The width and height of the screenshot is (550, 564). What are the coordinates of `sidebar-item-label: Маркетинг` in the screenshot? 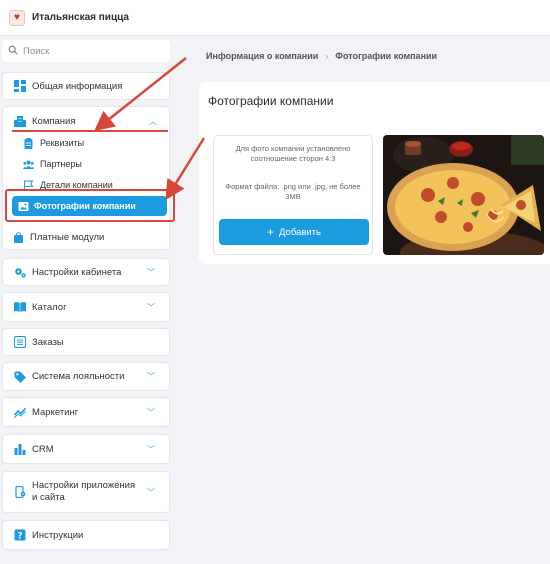 It's located at (55, 412).